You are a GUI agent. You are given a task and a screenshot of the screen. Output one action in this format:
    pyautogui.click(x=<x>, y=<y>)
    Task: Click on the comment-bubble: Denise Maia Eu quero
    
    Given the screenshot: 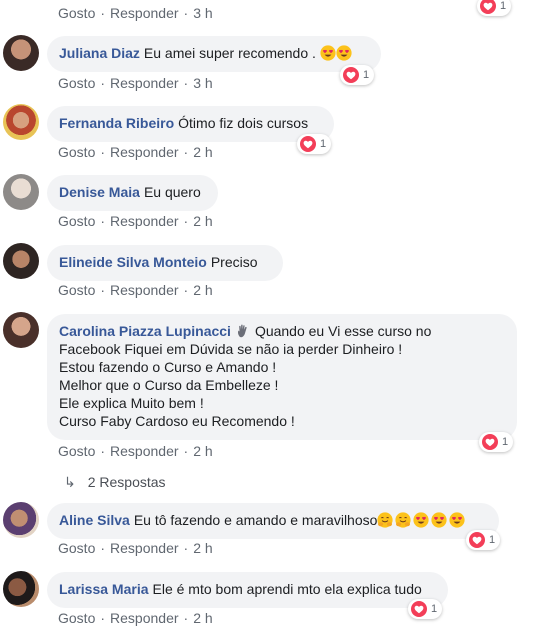 What is the action you would take?
    pyautogui.click(x=132, y=193)
    